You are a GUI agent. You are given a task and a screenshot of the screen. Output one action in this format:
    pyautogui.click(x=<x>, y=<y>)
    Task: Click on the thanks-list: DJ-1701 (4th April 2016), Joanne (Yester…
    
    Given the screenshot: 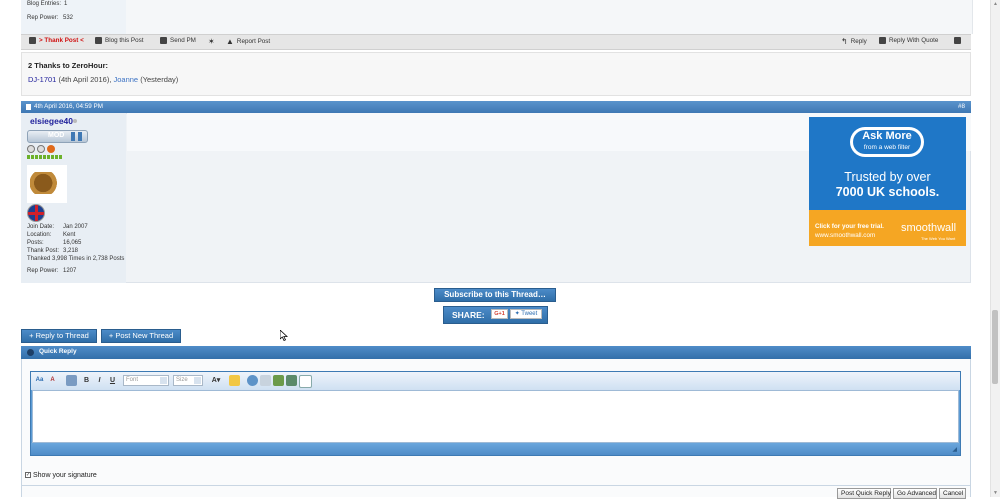 What is the action you would take?
    pyautogui.click(x=103, y=79)
    